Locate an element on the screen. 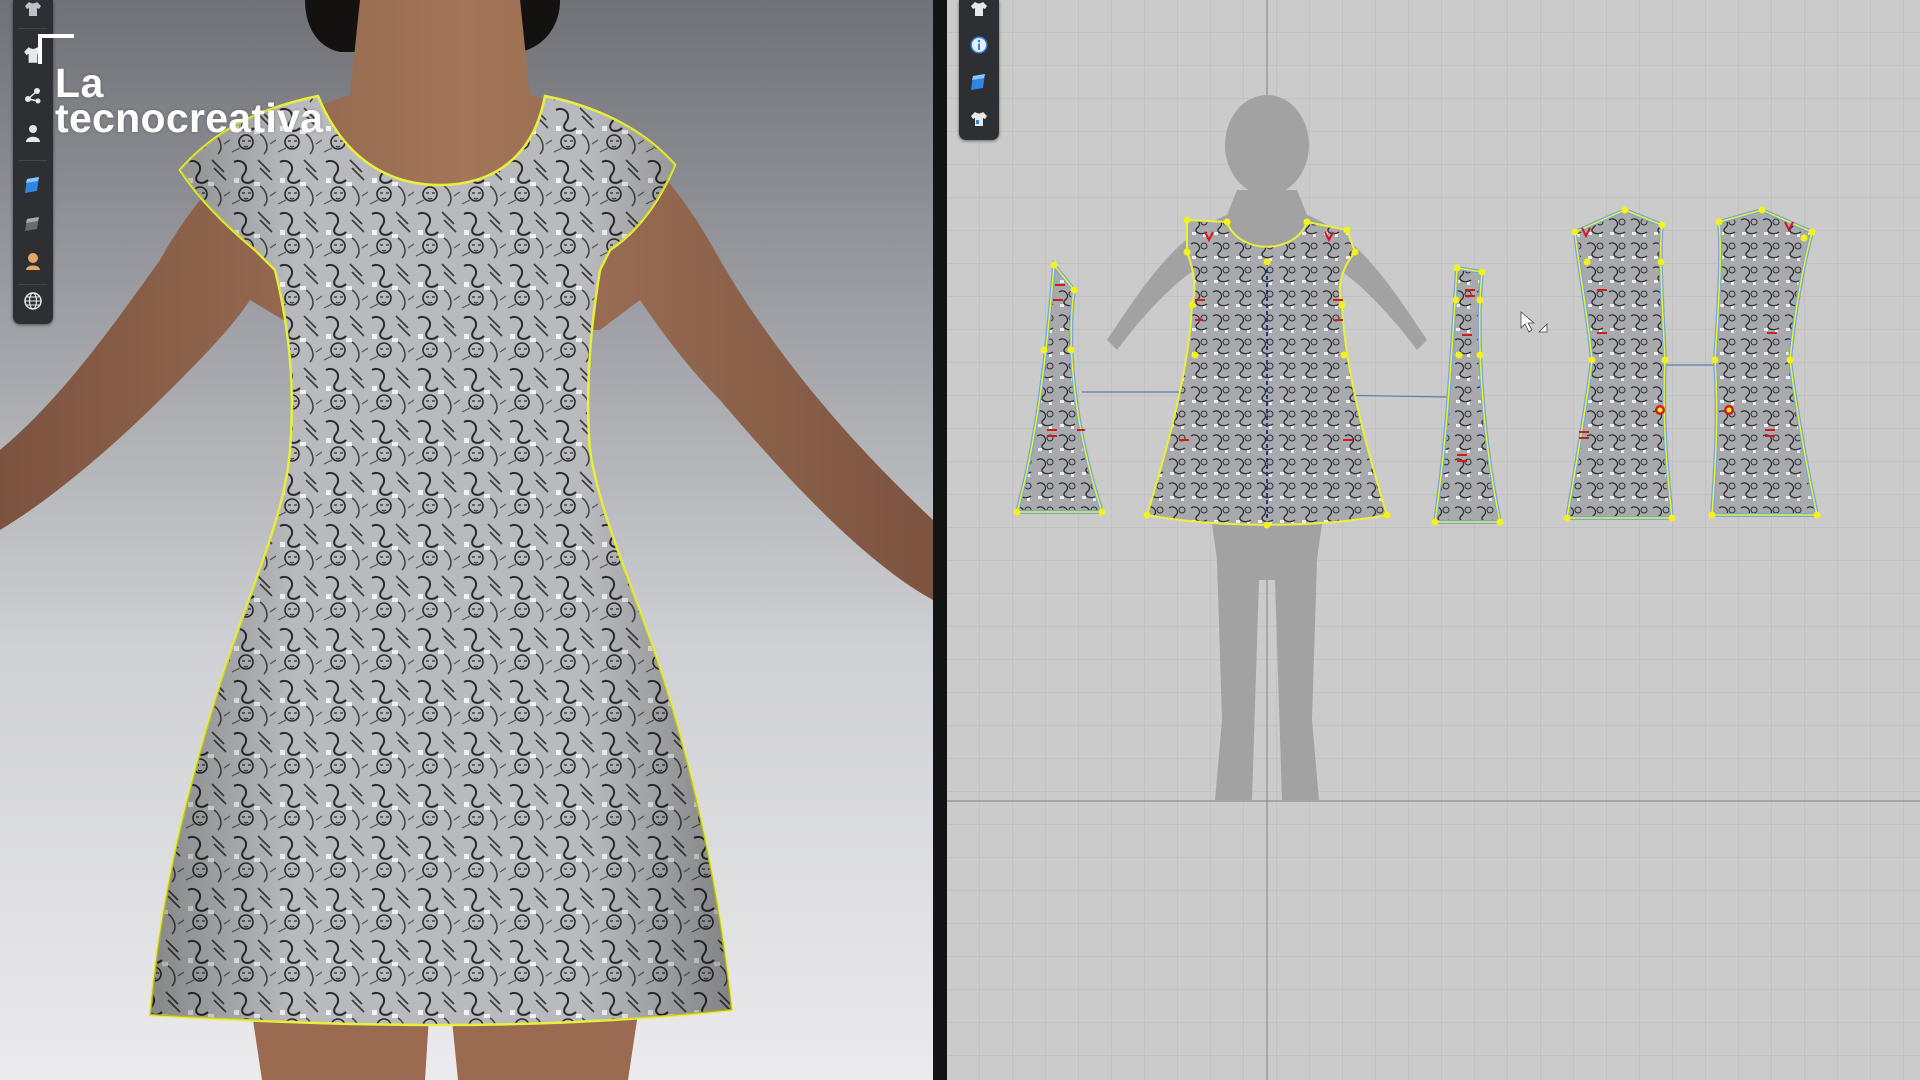  info-icon is located at coordinates (979, 45).